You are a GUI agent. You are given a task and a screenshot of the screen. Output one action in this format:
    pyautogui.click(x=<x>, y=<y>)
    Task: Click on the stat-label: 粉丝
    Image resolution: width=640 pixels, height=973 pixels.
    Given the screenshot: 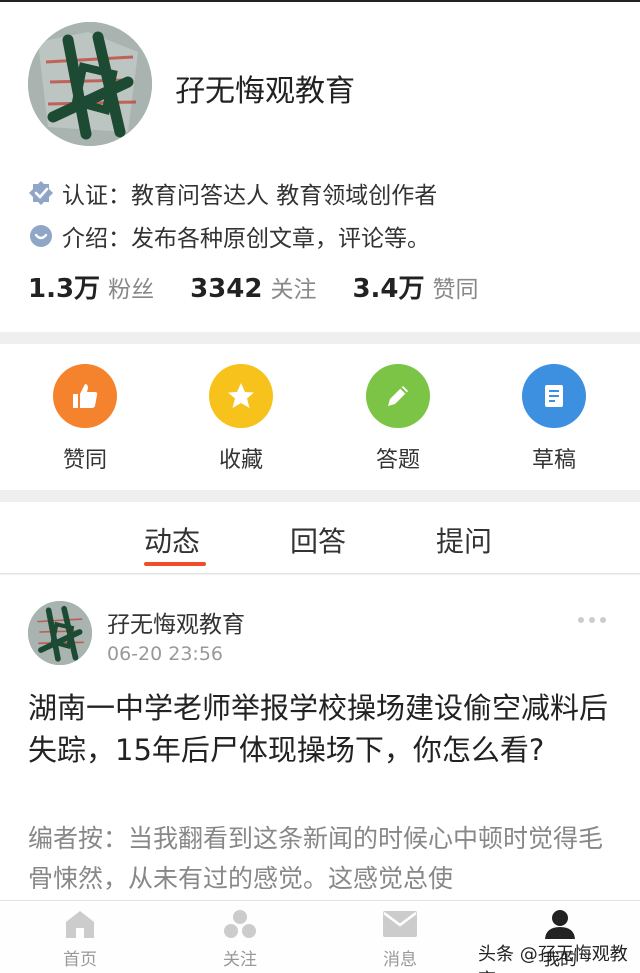 What is the action you would take?
    pyautogui.click(x=131, y=290)
    